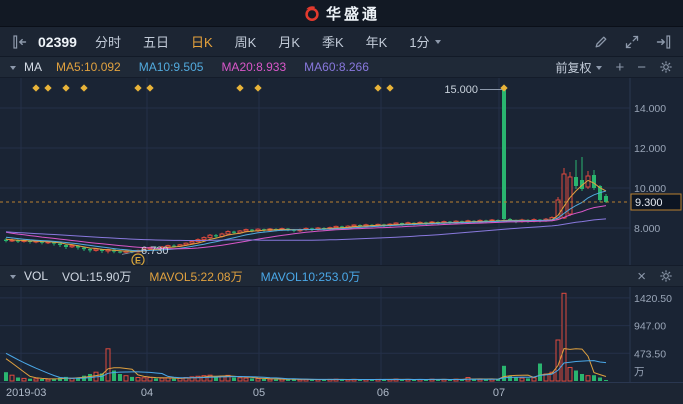 Image resolution: width=683 pixels, height=404 pixels. Describe the element at coordinates (13, 69) in the screenshot. I see `collapse-ma-chevron-icon` at that location.